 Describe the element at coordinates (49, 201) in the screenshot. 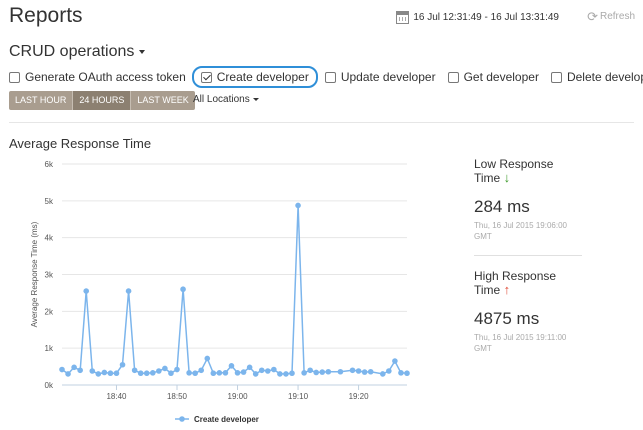

I see `y-tick-label: 5k` at that location.